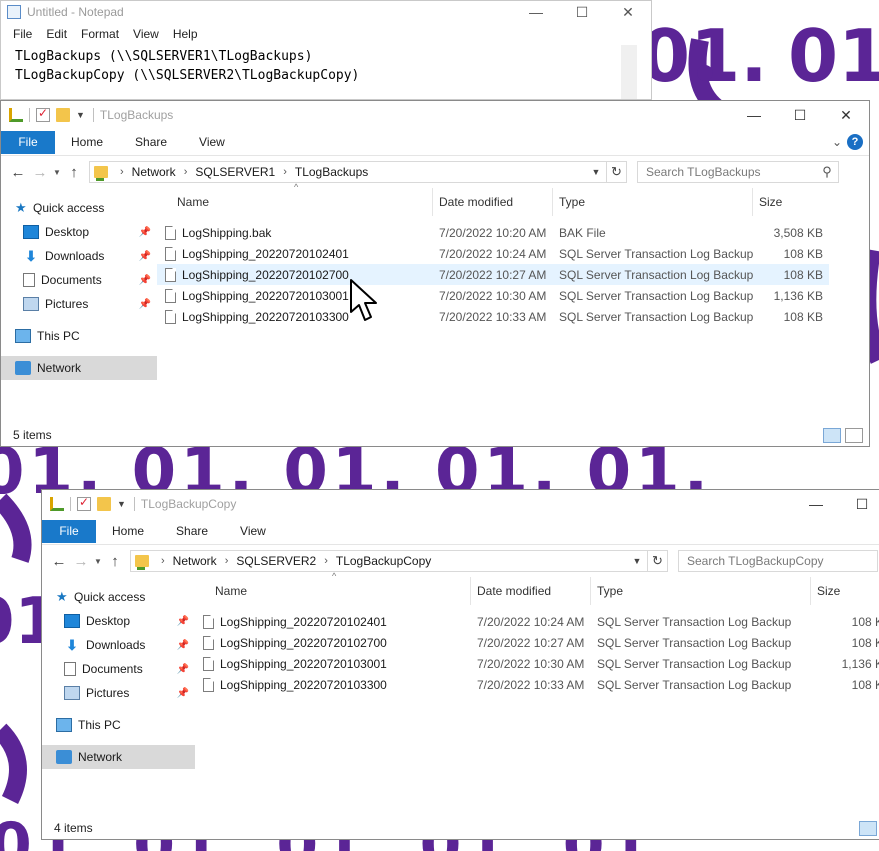  Describe the element at coordinates (100, 34) in the screenshot. I see `menu-format: Format` at that location.